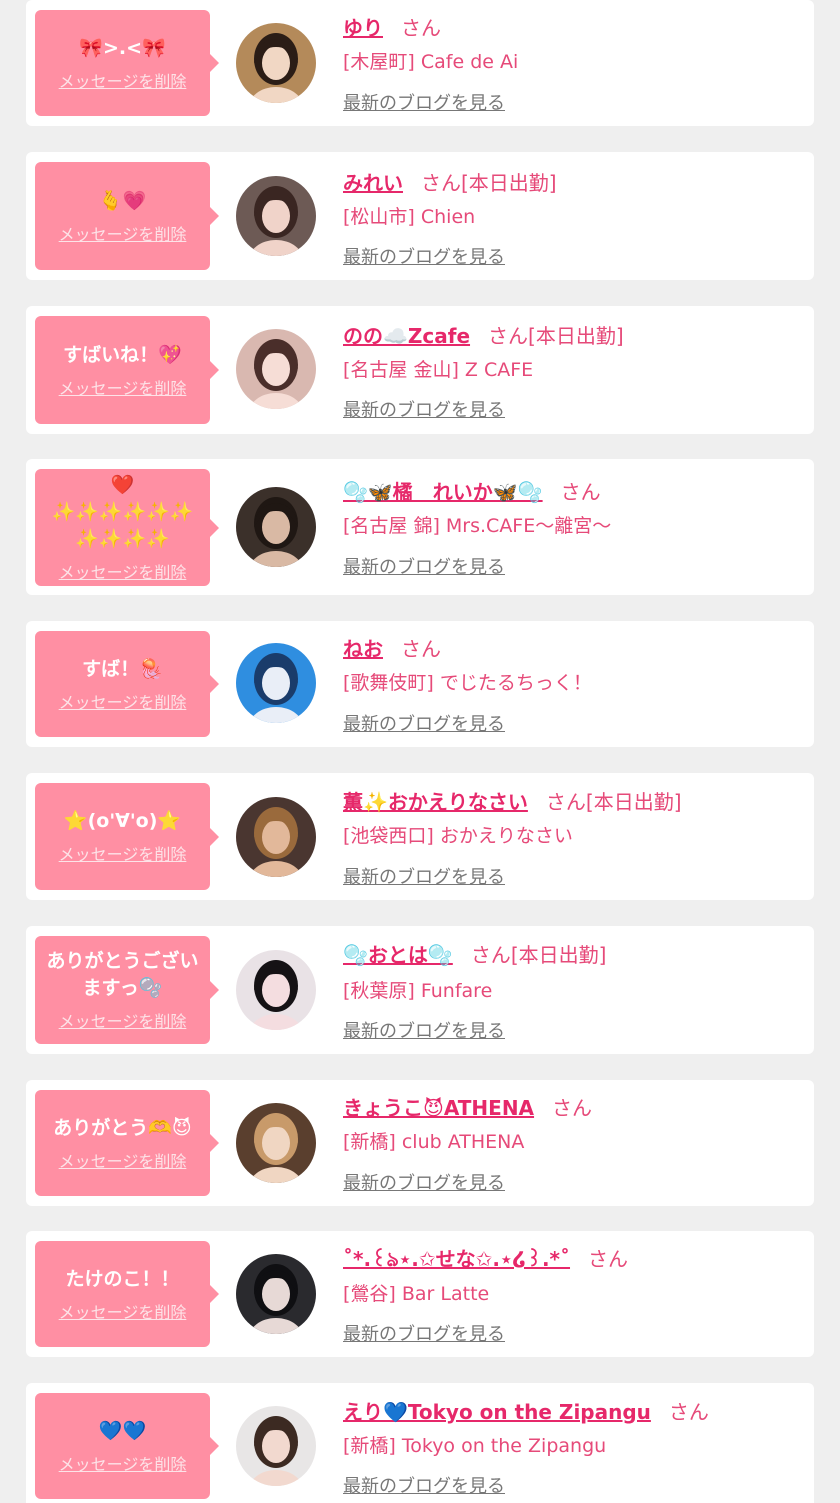 This screenshot has height=1503, width=840. I want to click on cast-name-line: ˚*.꒰ঌ⋆.✩せな✩.⋆໒꒱.*˚ さん, so click(485, 1260).